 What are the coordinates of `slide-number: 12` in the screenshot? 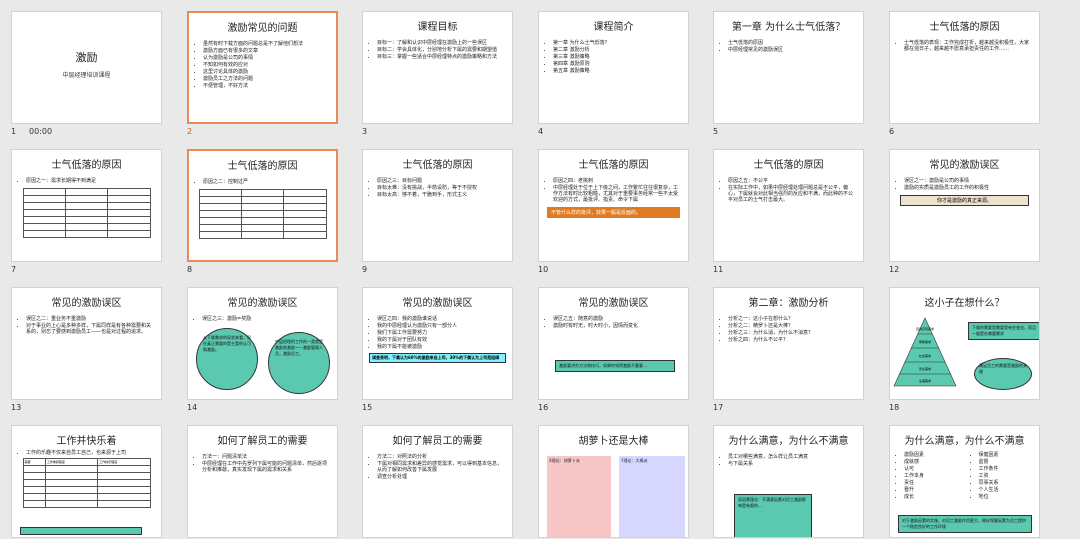 It's located at (894, 269).